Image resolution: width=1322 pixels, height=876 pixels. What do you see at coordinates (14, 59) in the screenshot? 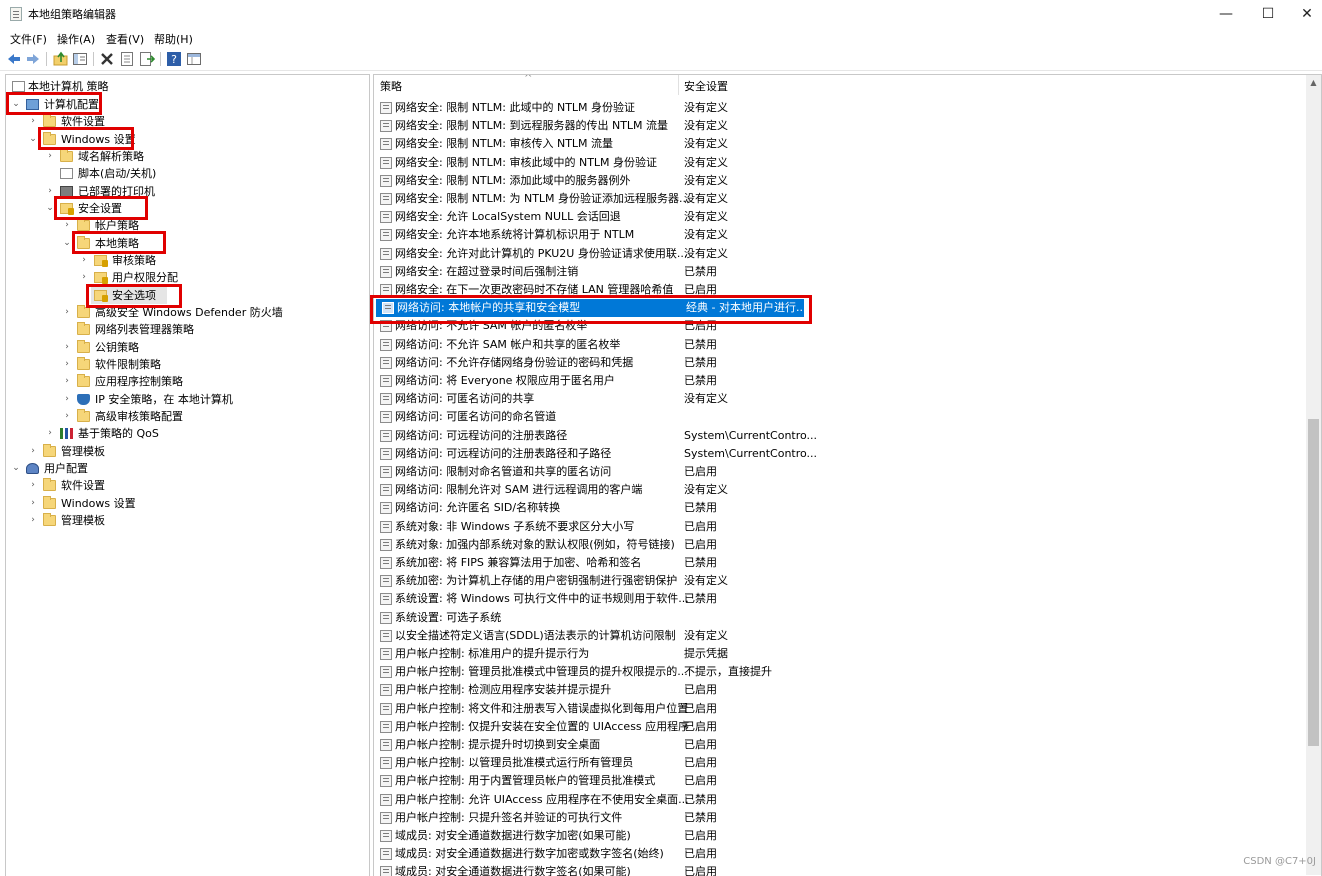
I see `back-icon` at bounding box center [14, 59].